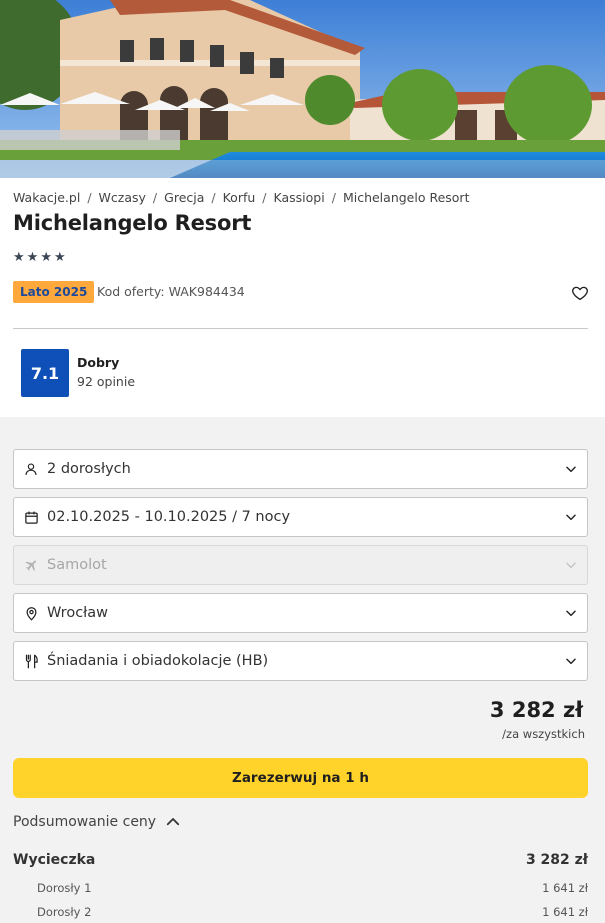  I want to click on summary-item-row: Dorosły 2 1 641 zł, so click(300, 912).